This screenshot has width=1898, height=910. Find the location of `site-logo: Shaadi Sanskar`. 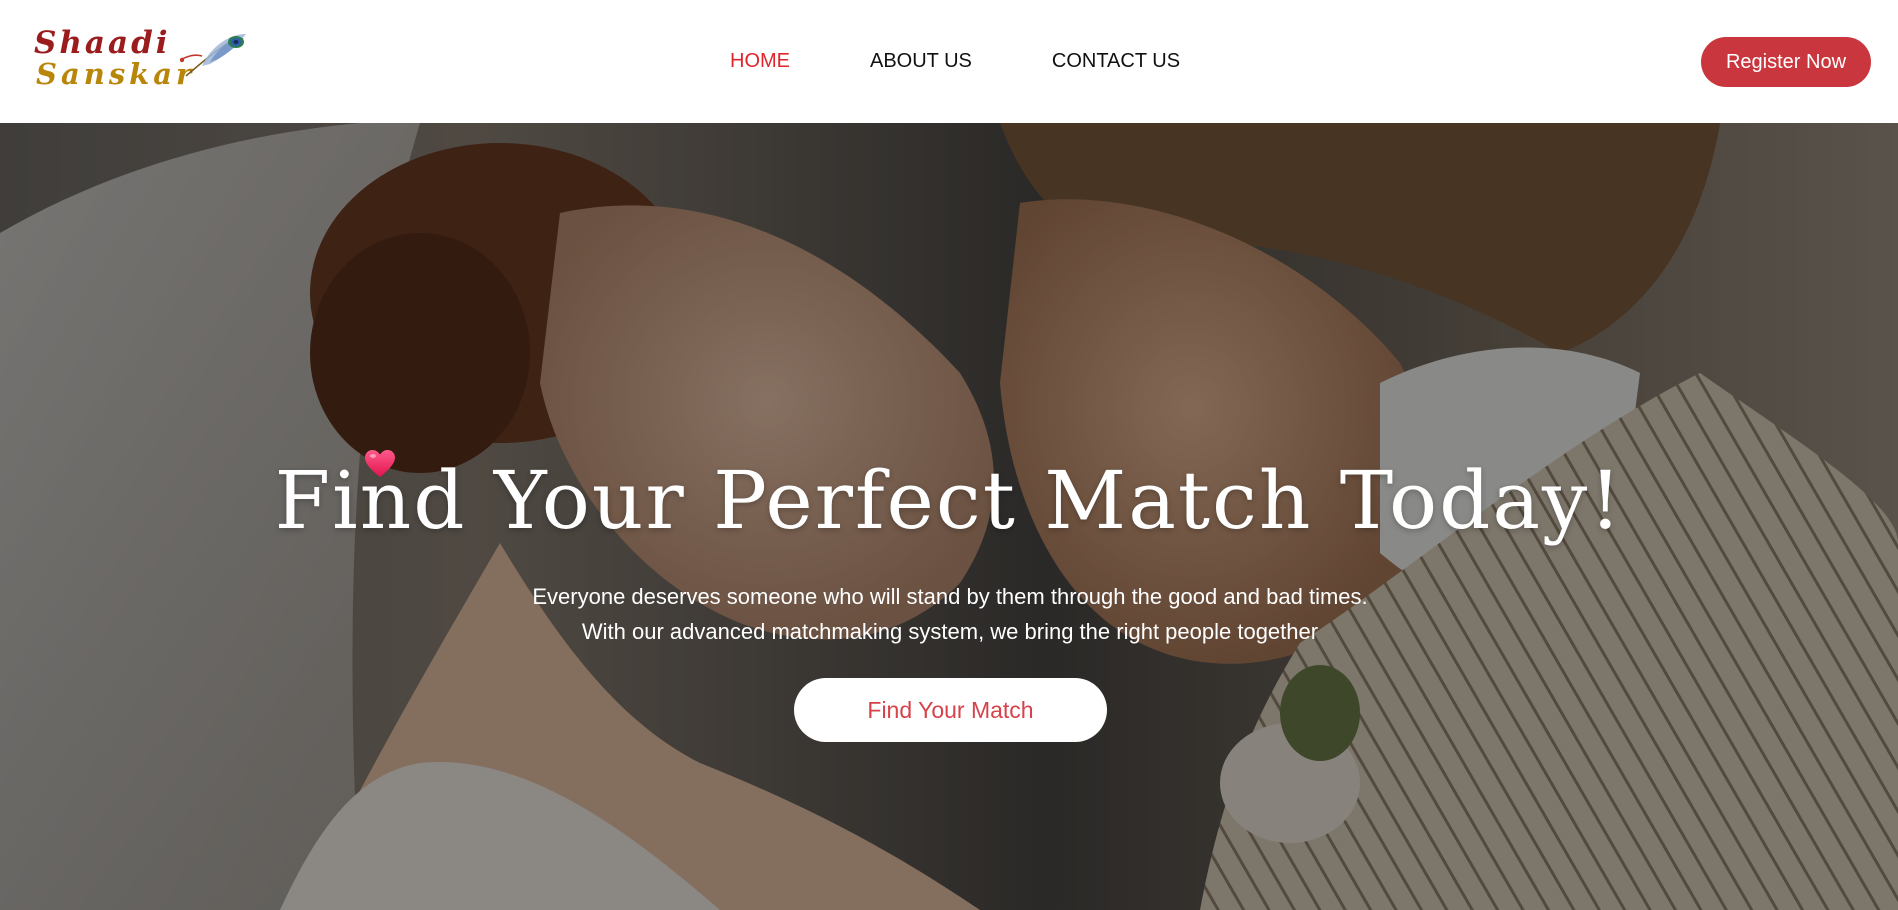

site-logo: Shaadi Sanskar is located at coordinates (139, 59).